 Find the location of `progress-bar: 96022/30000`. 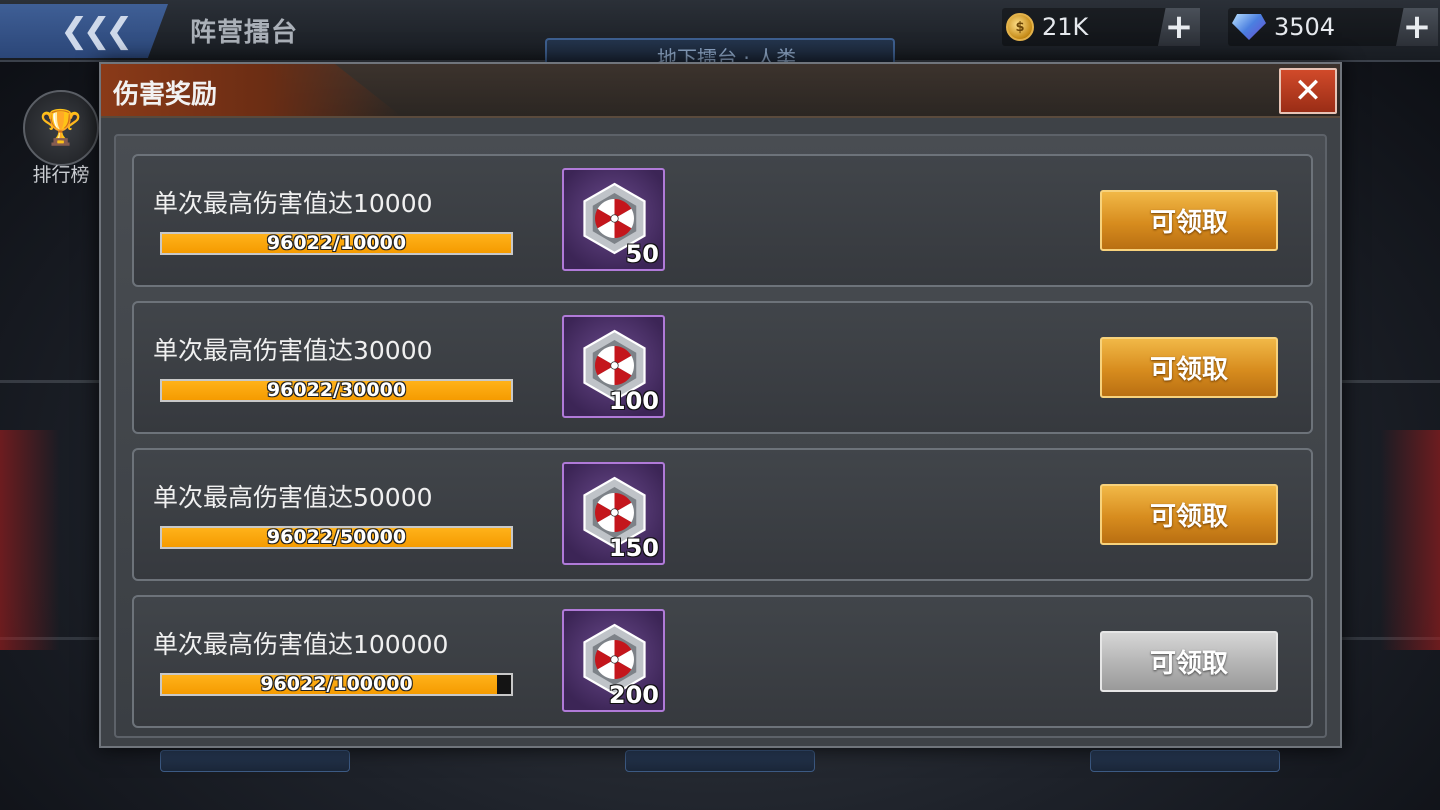

progress-bar: 96022/30000 is located at coordinates (336, 390).